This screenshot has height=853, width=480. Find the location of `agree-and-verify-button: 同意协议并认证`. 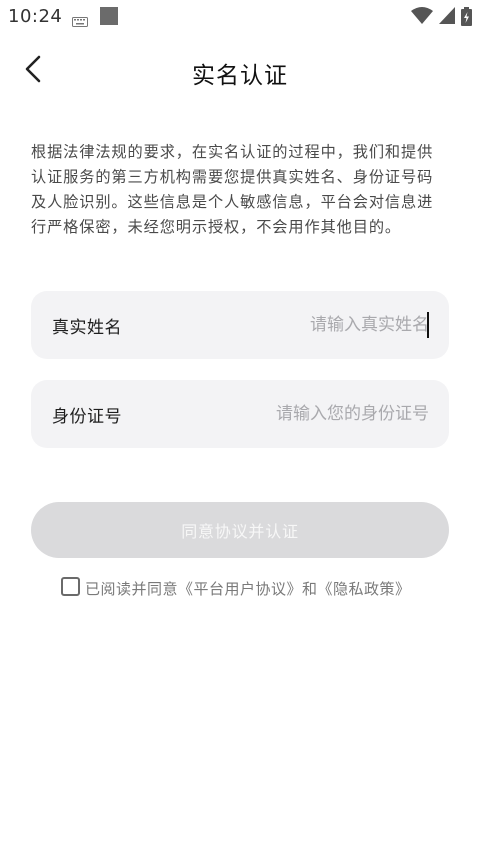

agree-and-verify-button: 同意协议并认证 is located at coordinates (240, 530).